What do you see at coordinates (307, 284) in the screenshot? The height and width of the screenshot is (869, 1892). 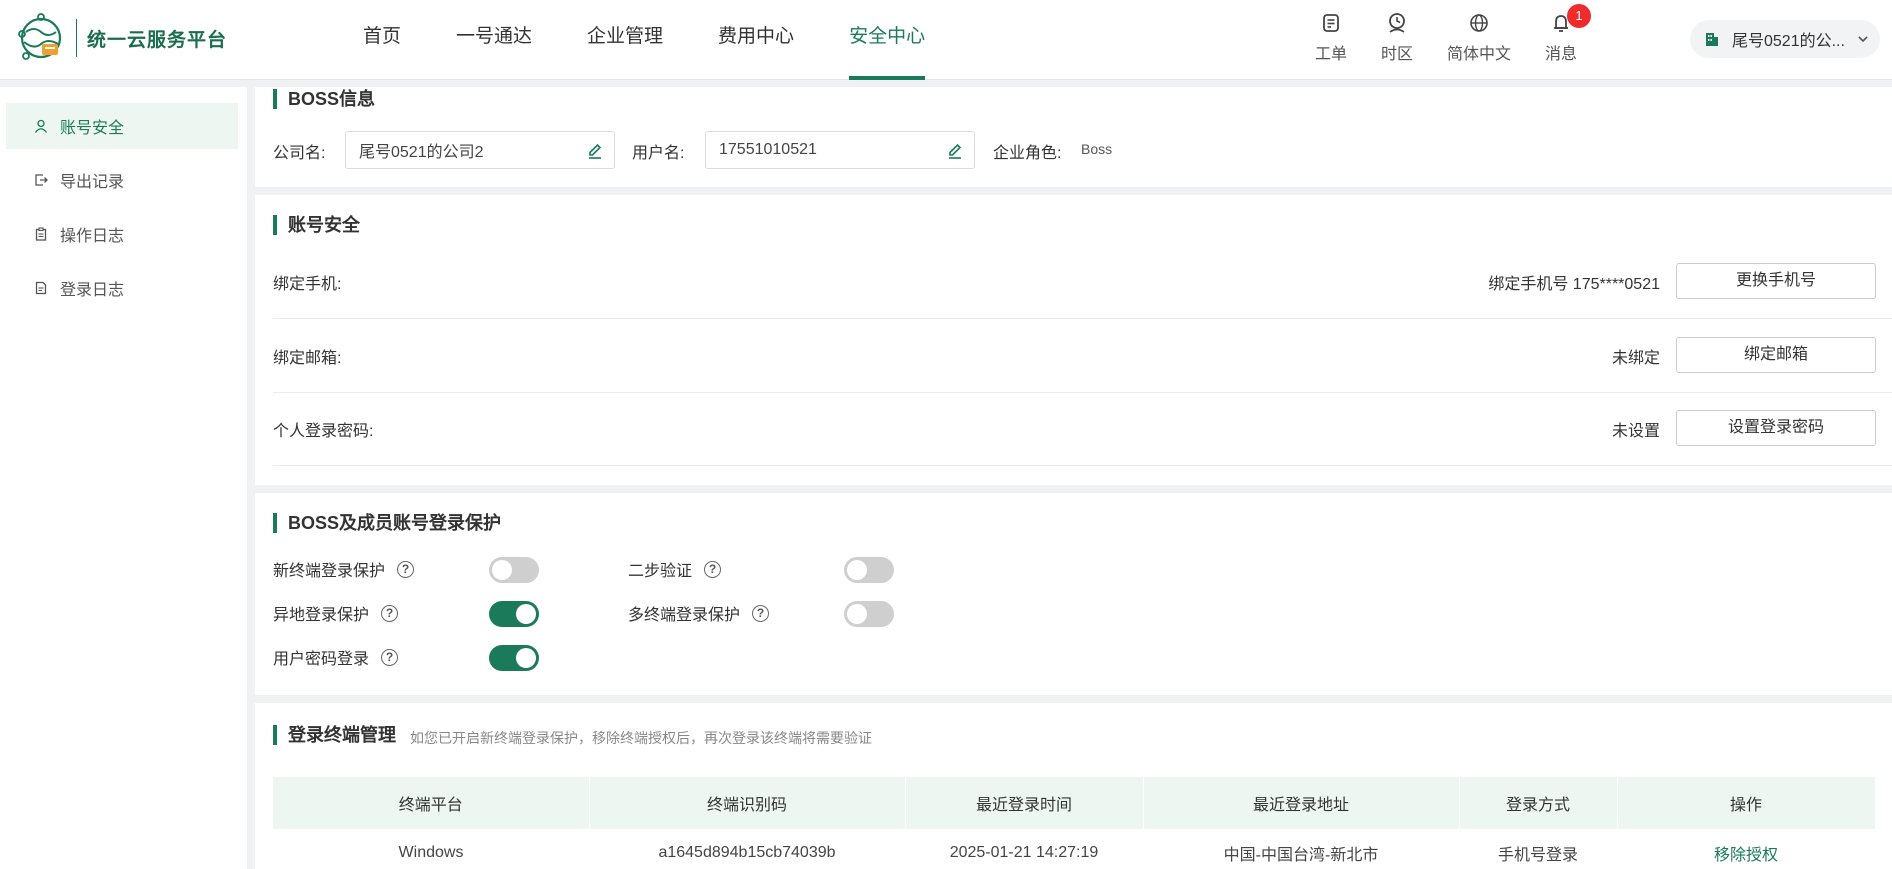 I see `phone-label: 绑定手机:` at bounding box center [307, 284].